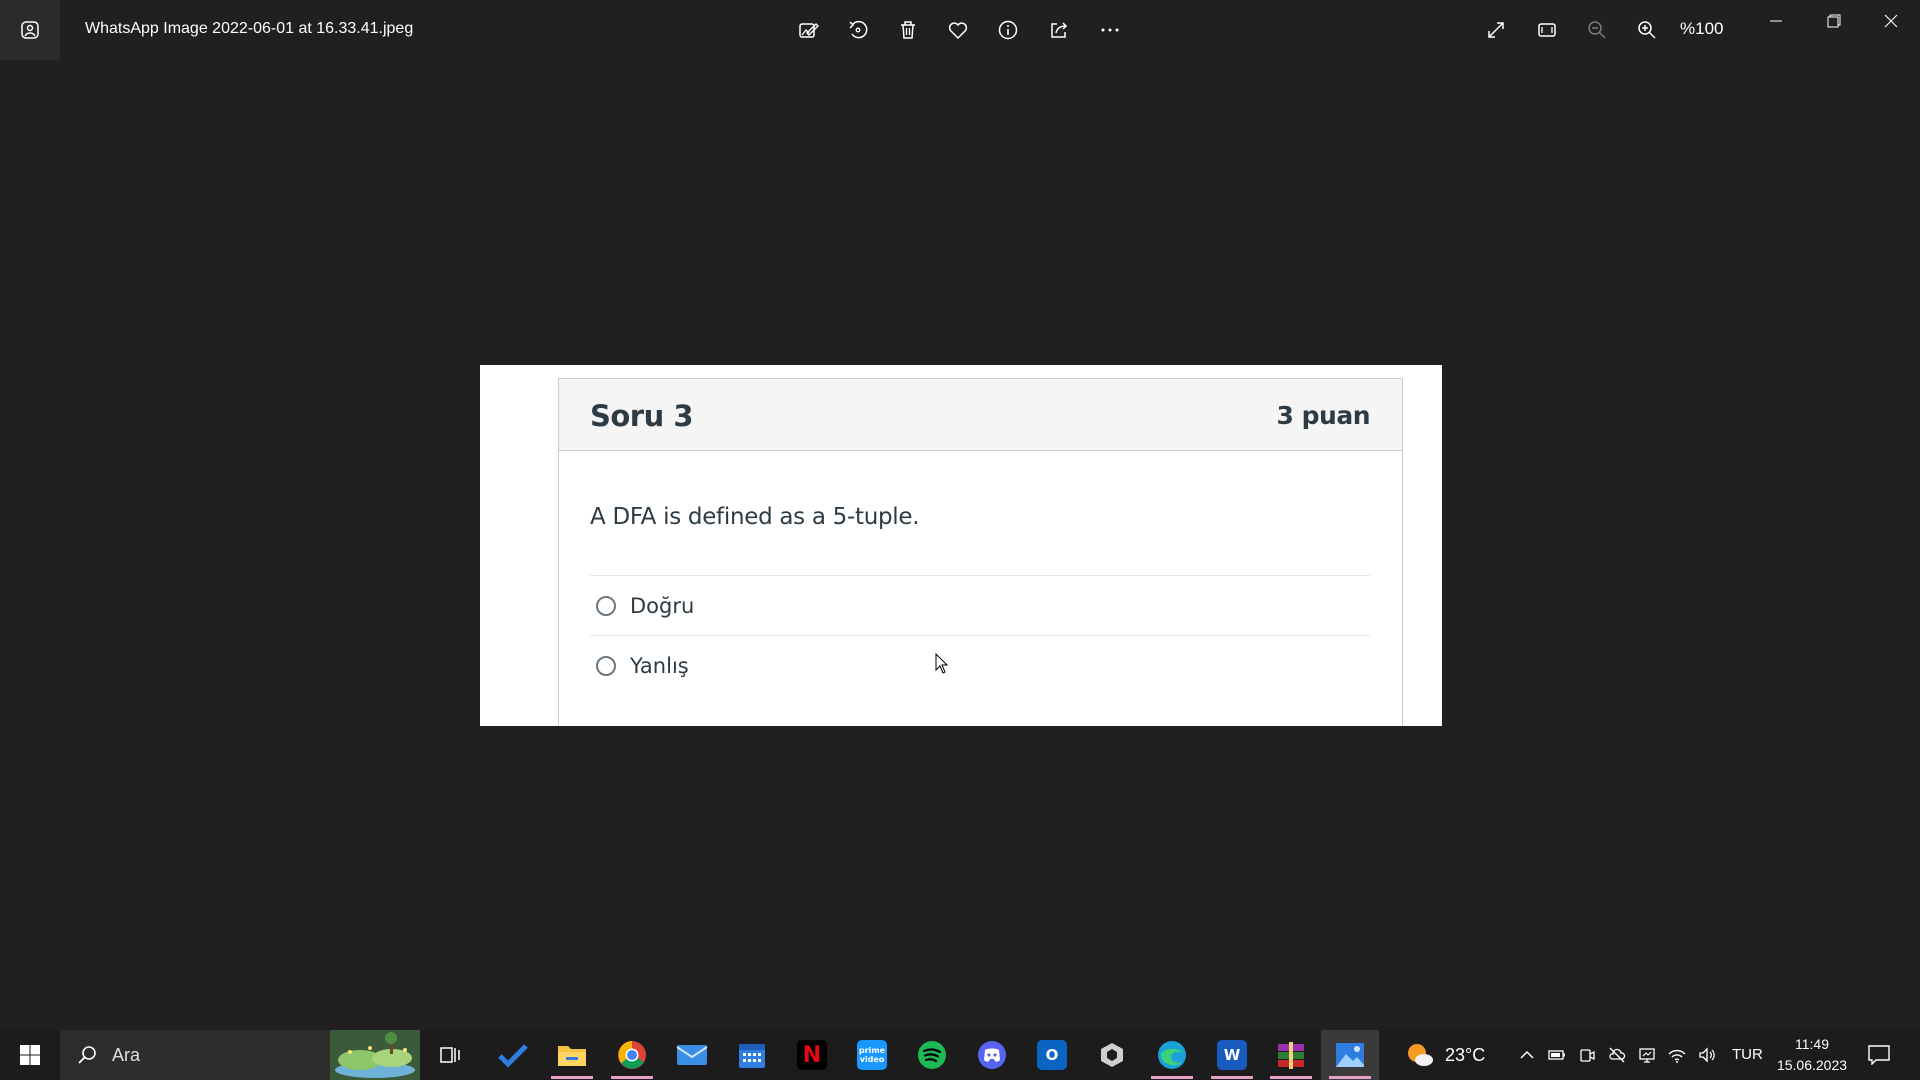  I want to click on camera-privacy-icon, so click(1587, 1055).